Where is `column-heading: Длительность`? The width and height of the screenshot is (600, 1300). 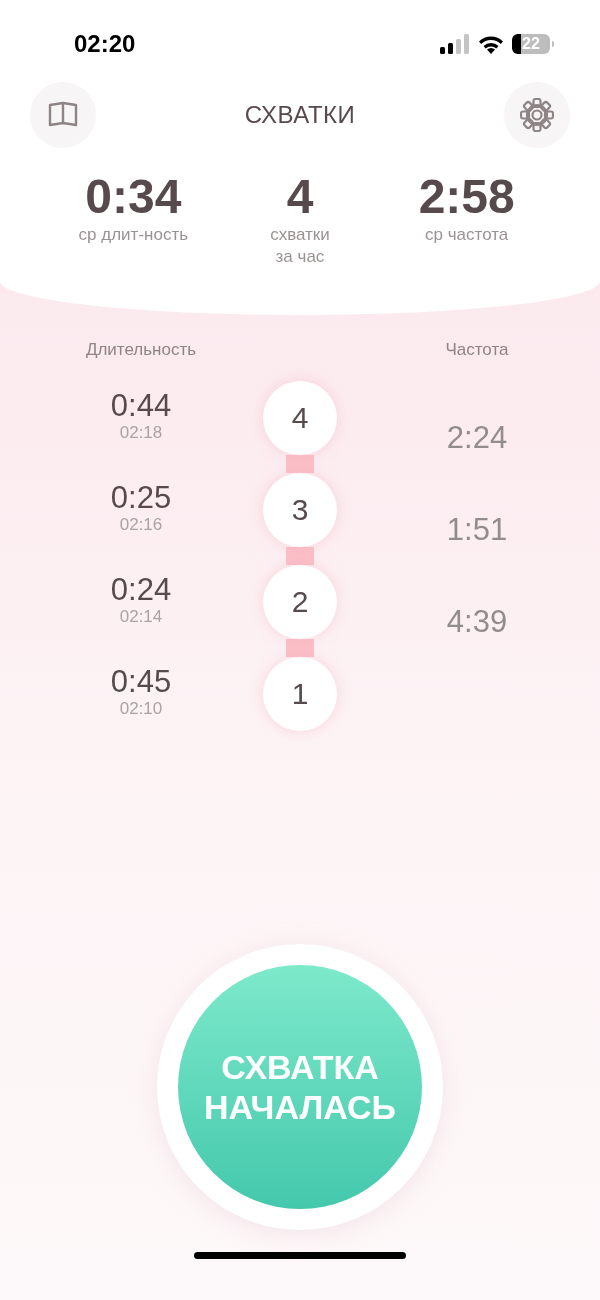 column-heading: Длительность is located at coordinates (141, 350).